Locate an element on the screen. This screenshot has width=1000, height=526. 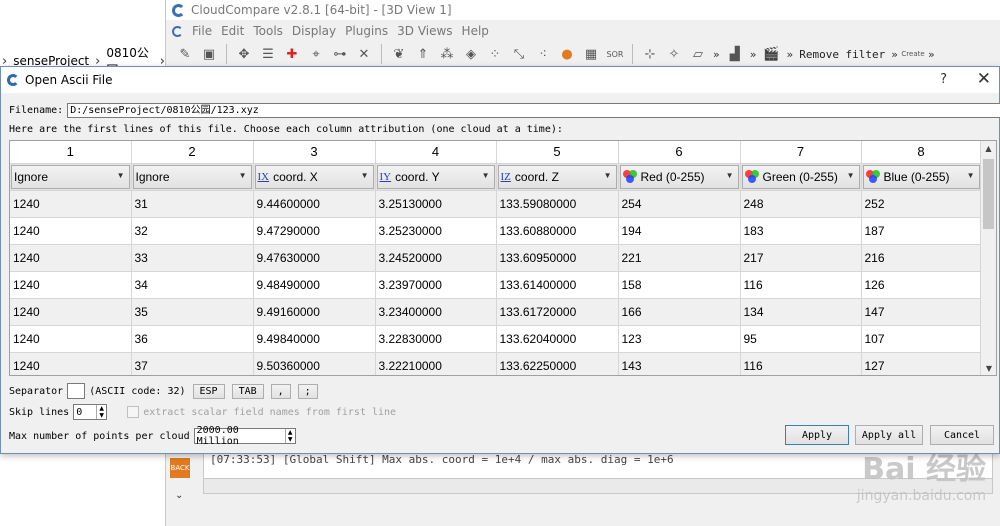
separator-input is located at coordinates (76, 391).